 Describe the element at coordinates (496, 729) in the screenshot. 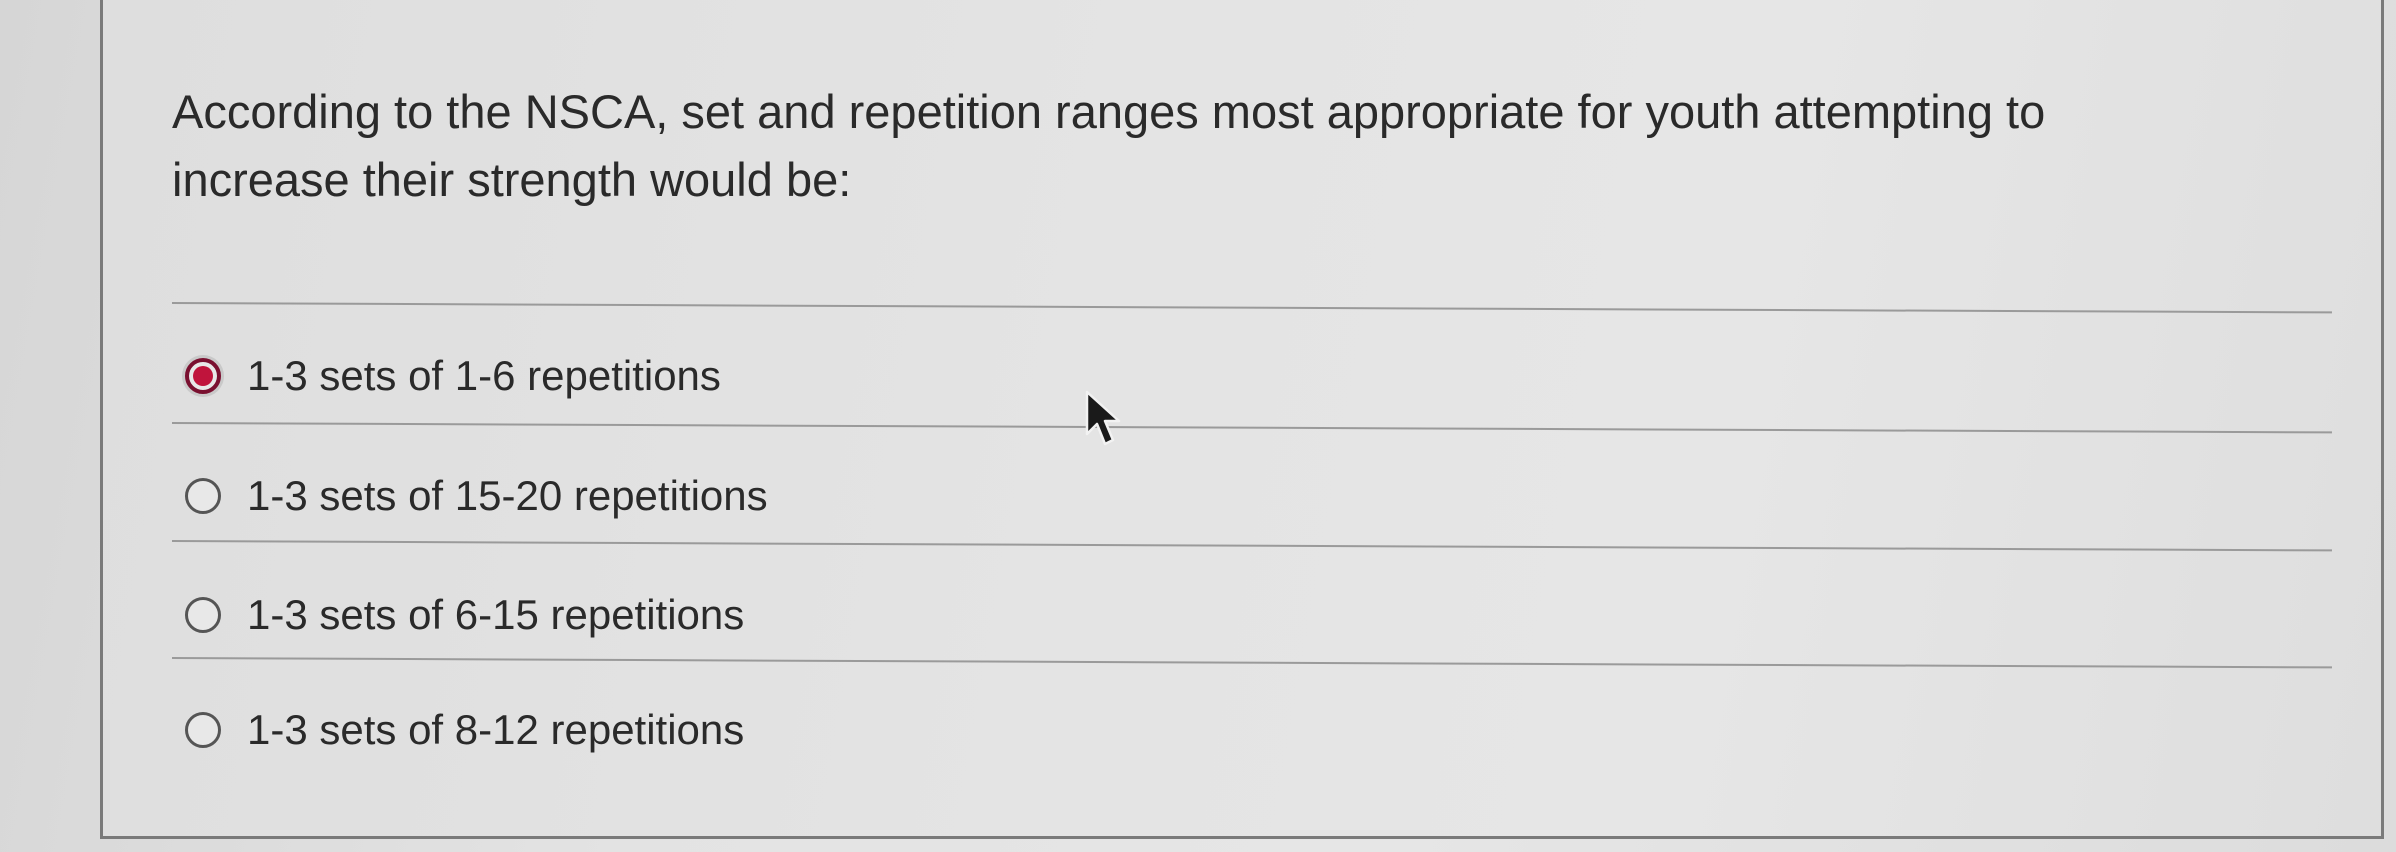

I see `answer-label: 1-3 sets of 8-12 repetitions` at that location.